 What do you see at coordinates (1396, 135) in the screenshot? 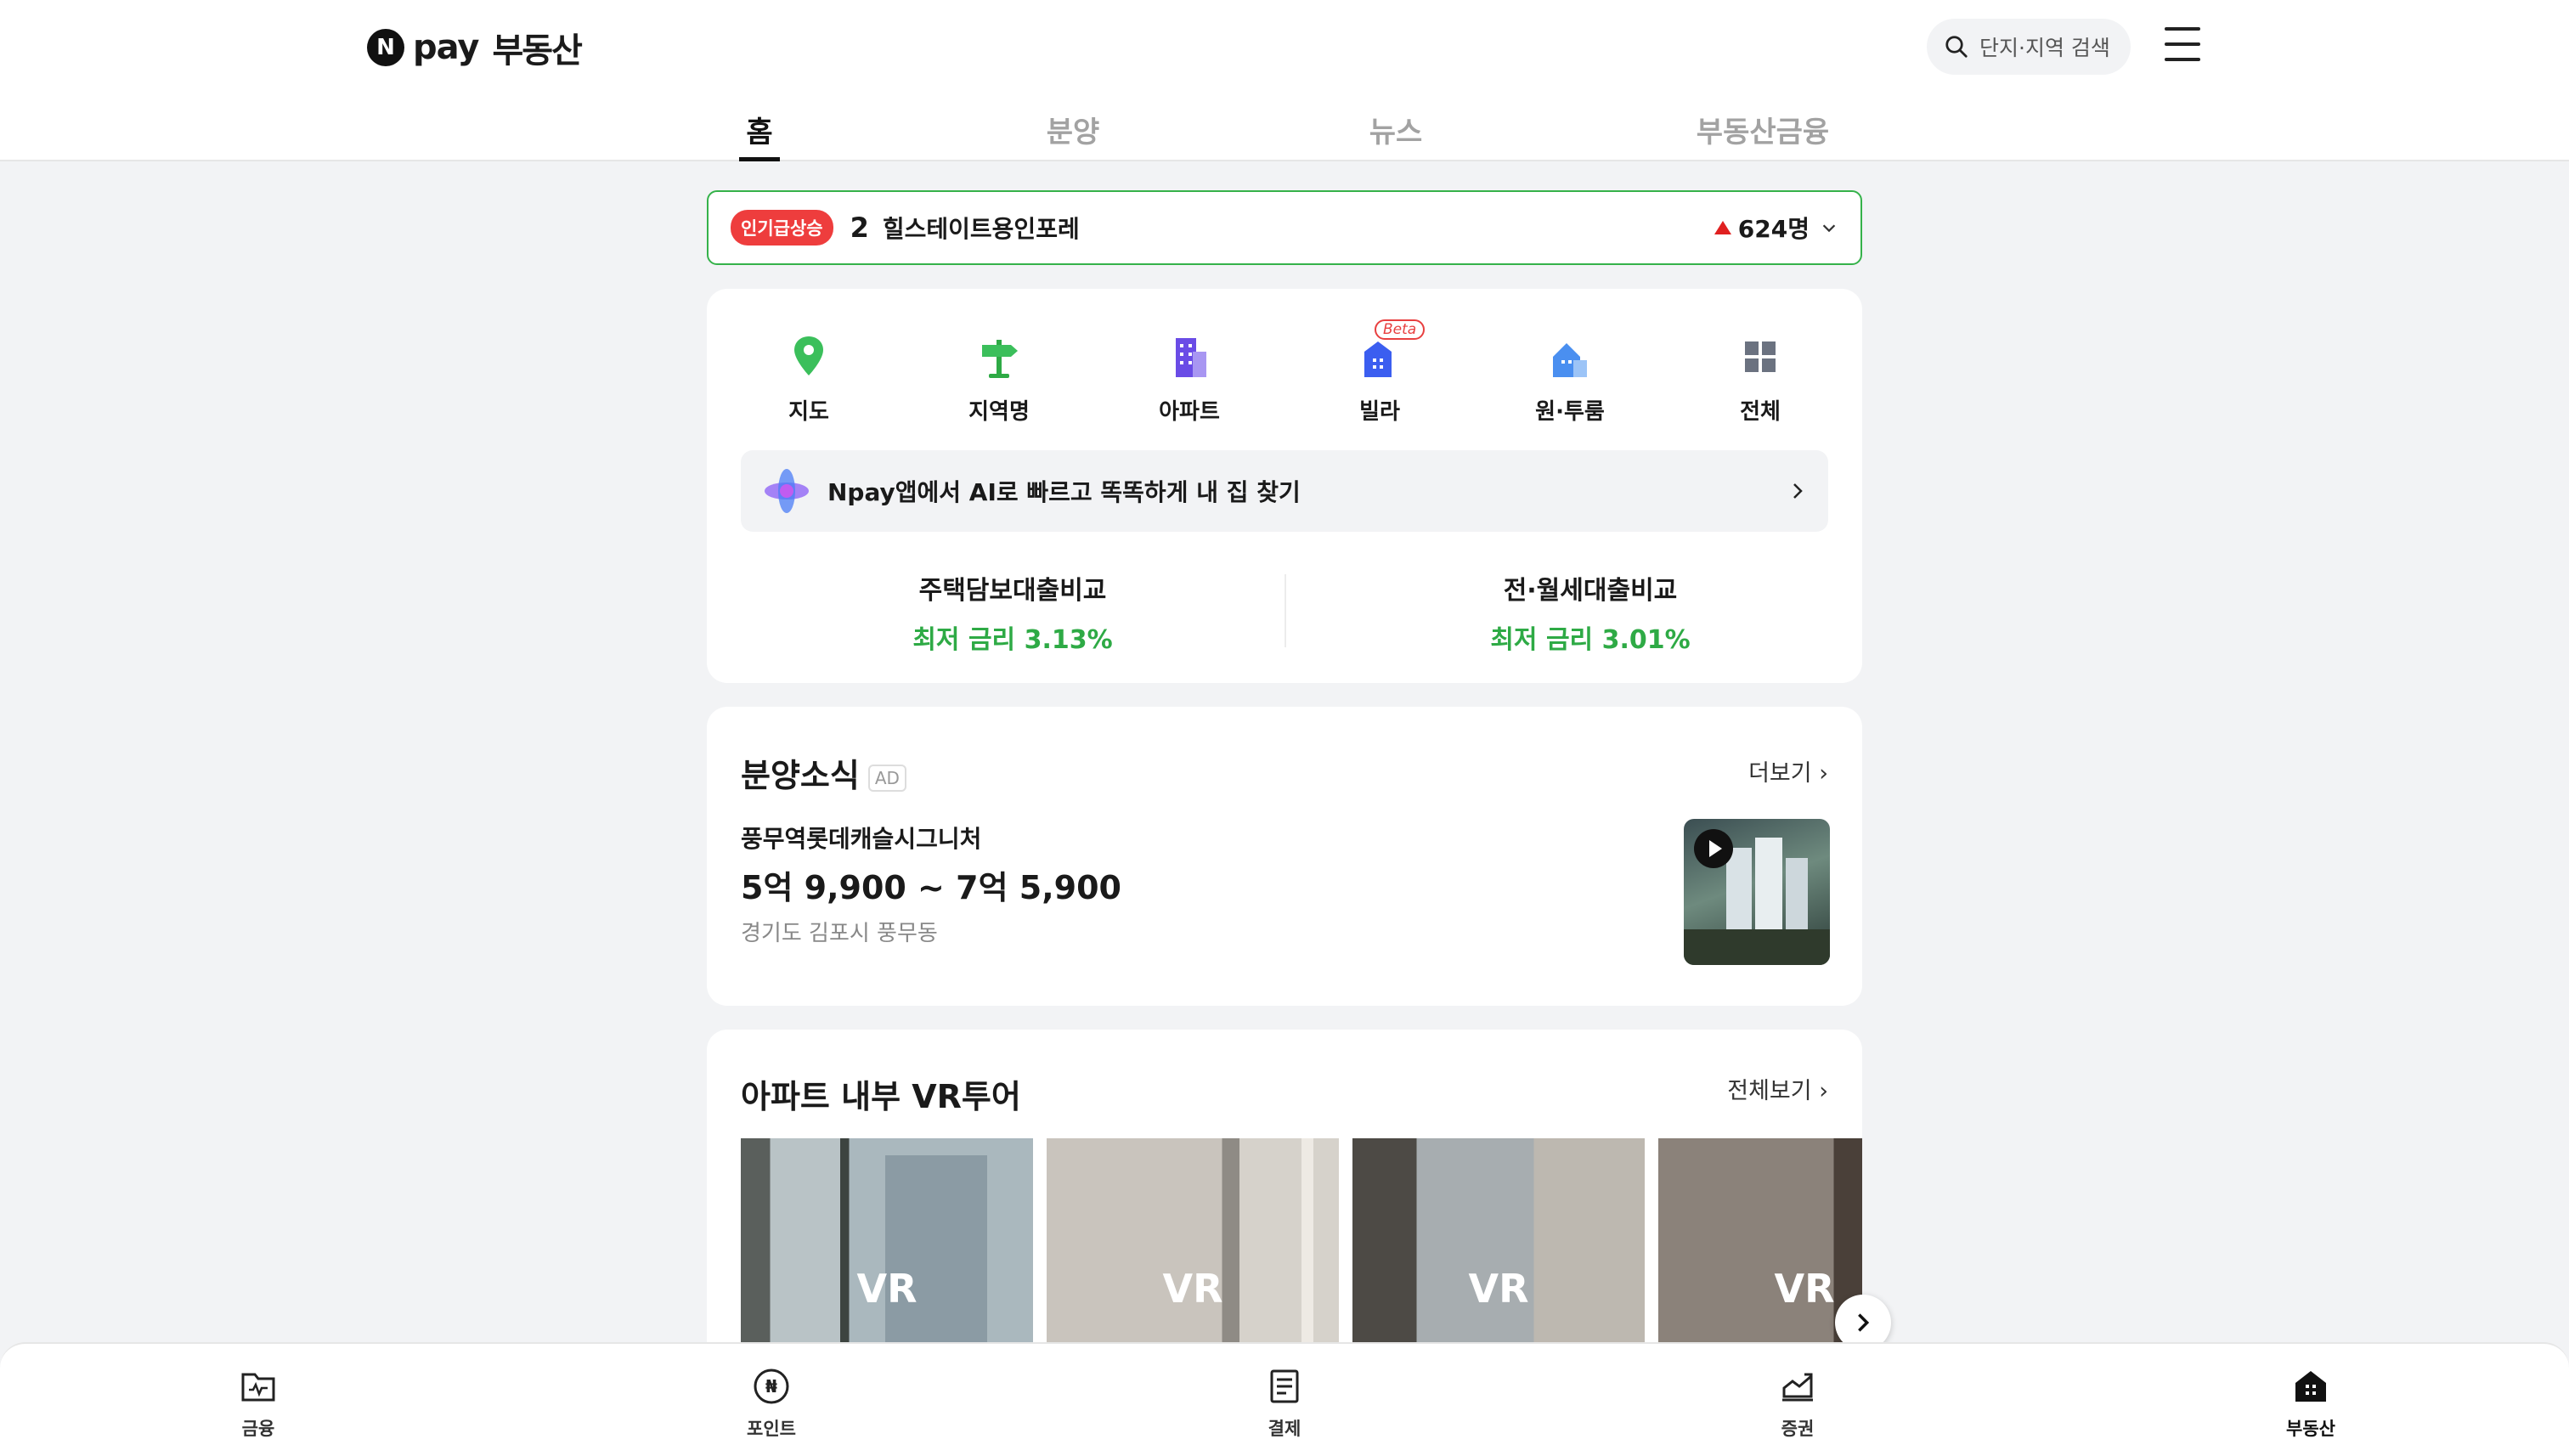
I see `tab-news: 뉴스` at bounding box center [1396, 135].